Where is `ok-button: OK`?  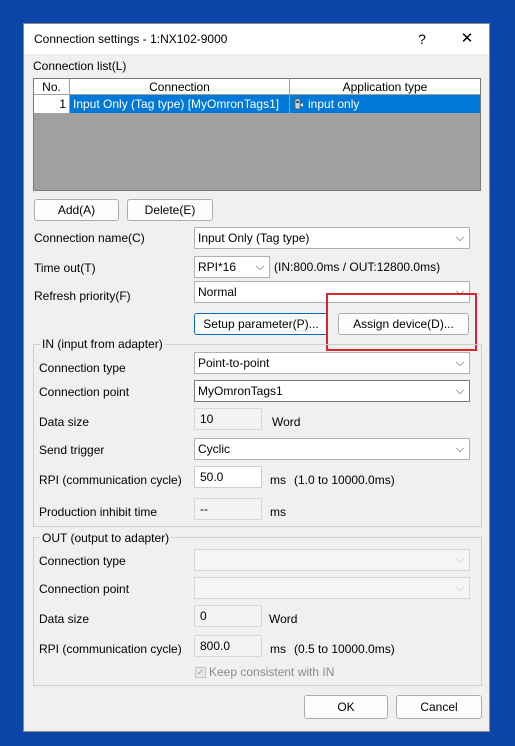 ok-button: OK is located at coordinates (346, 707).